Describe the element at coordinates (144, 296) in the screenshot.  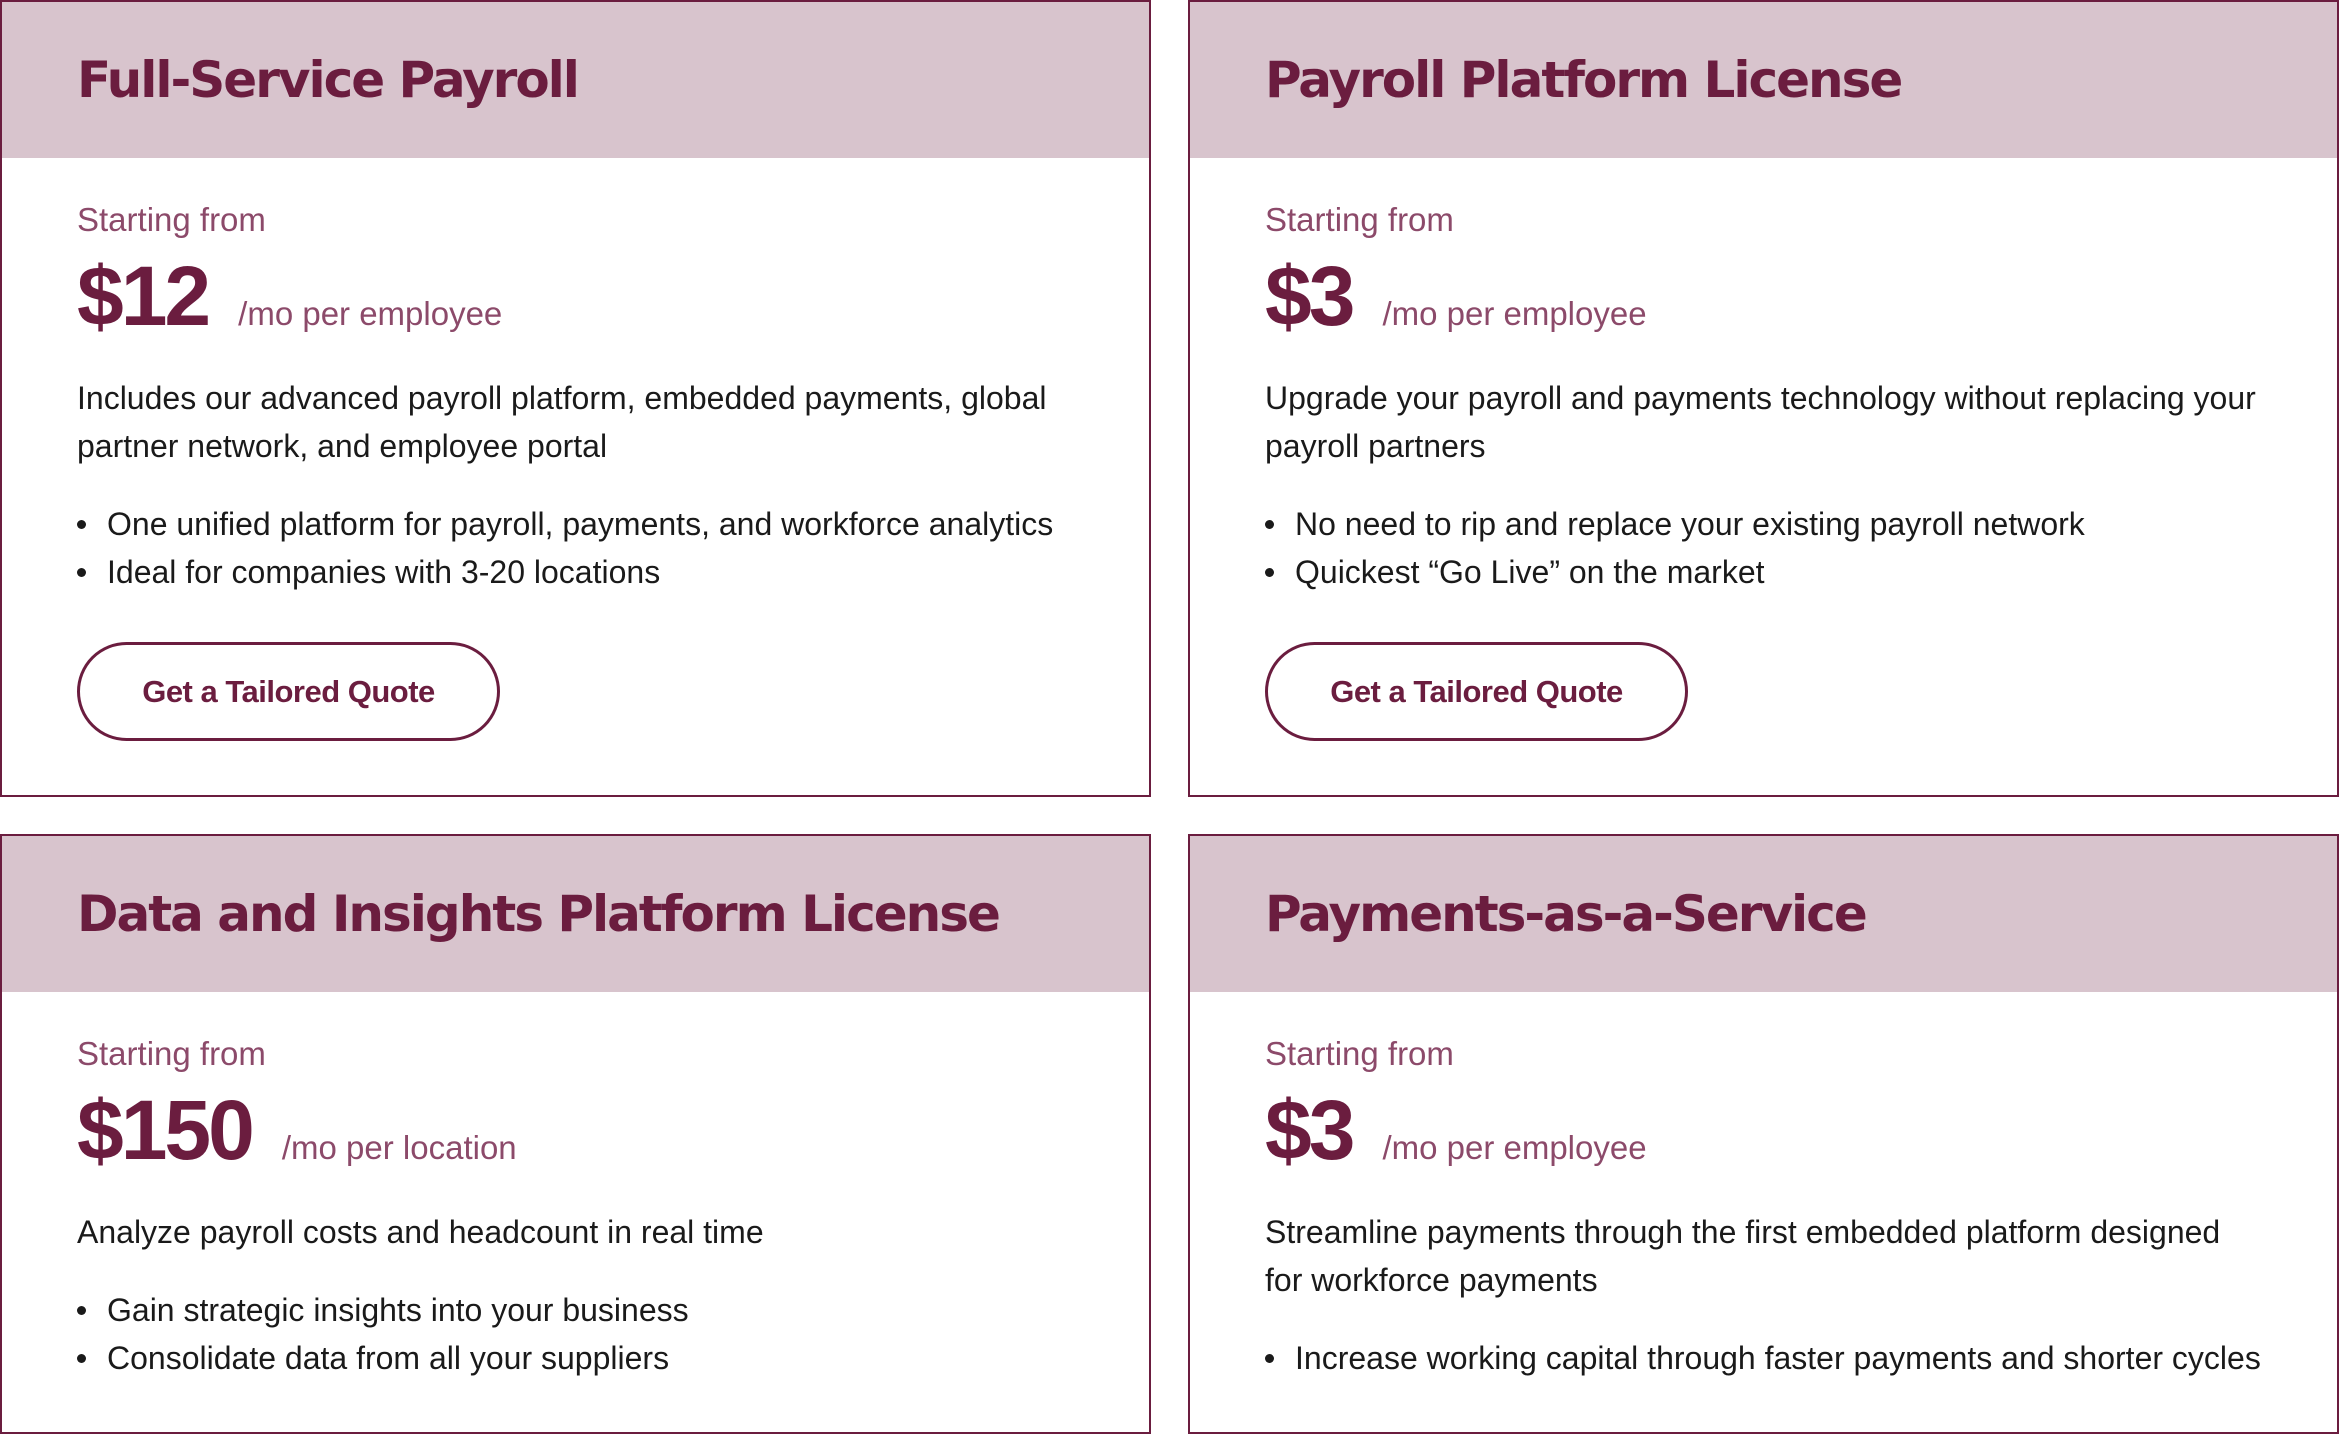
I see `price-value: $12` at that location.